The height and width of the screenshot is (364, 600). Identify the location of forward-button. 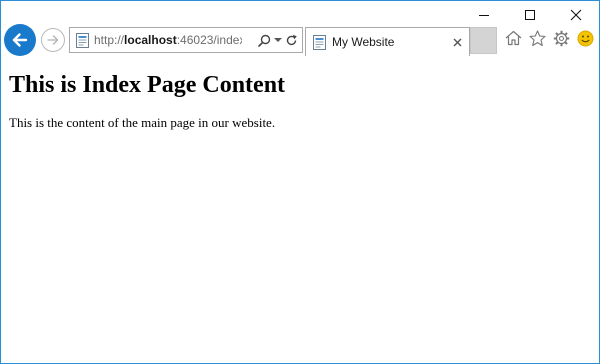
(53, 40).